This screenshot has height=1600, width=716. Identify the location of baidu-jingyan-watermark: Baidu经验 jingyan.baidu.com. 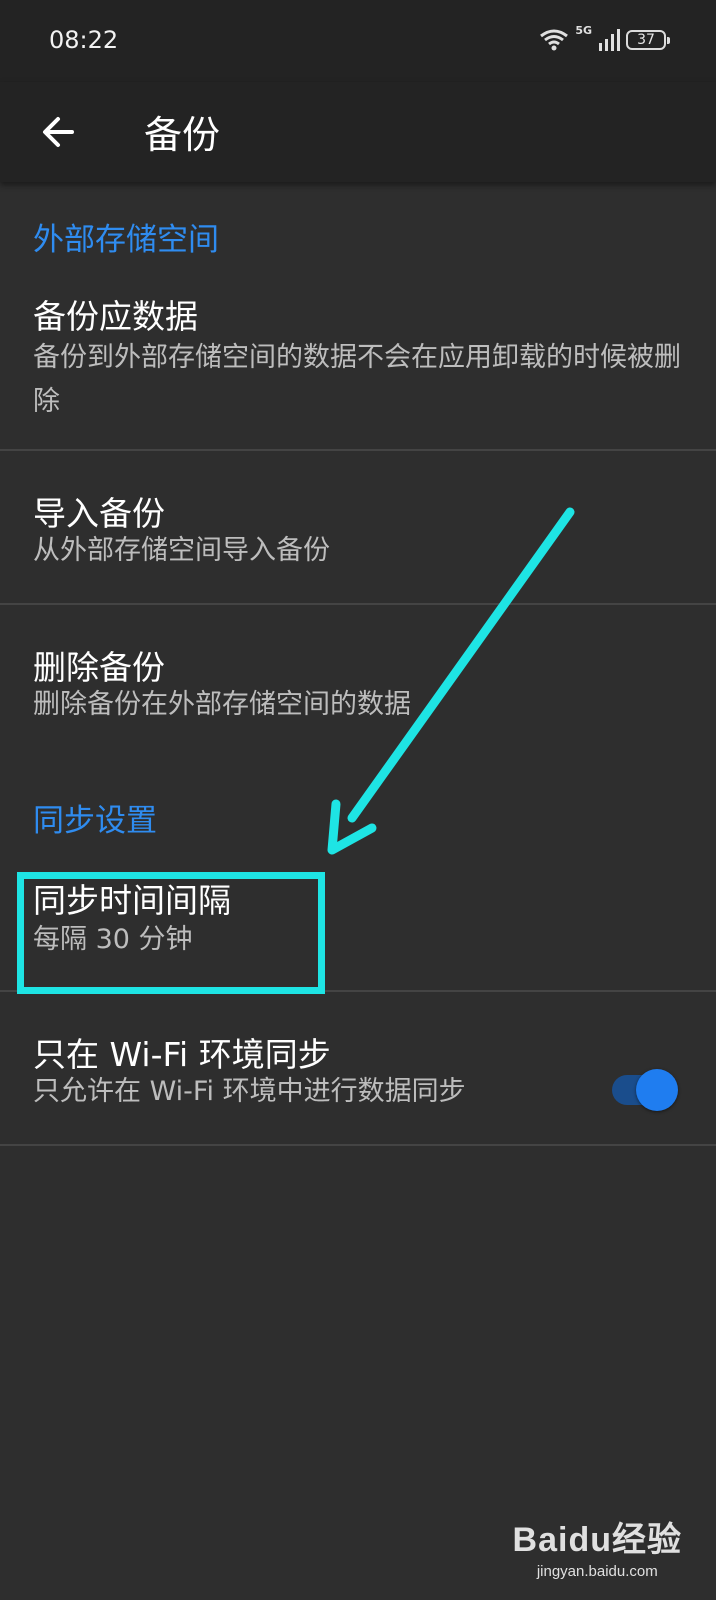
(597, 1546).